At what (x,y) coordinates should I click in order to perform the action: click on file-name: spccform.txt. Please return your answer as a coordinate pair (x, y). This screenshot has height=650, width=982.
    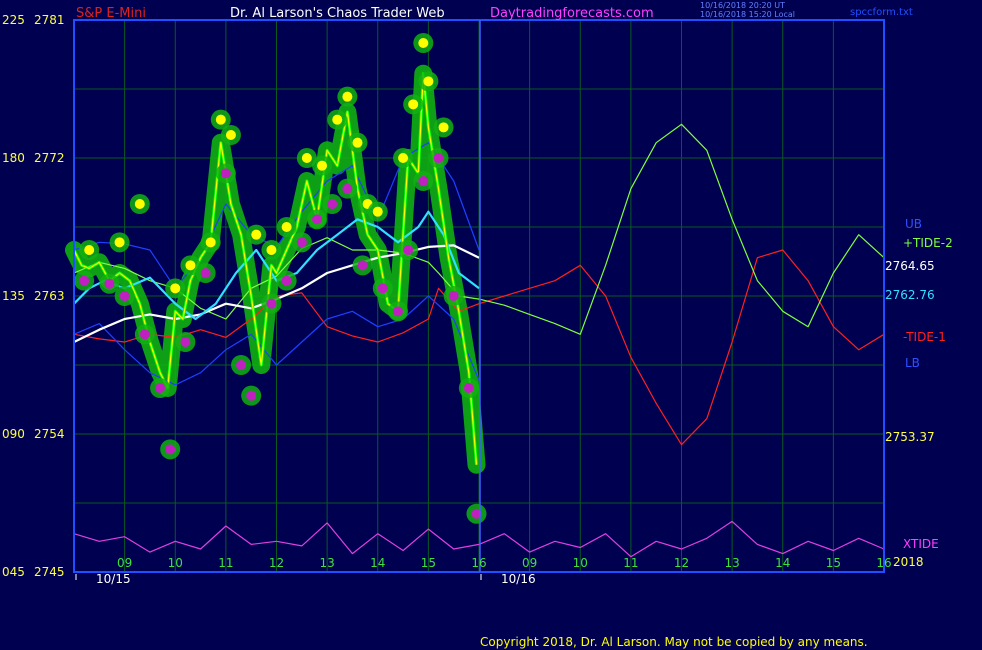
    Looking at the image, I should click on (881, 12).